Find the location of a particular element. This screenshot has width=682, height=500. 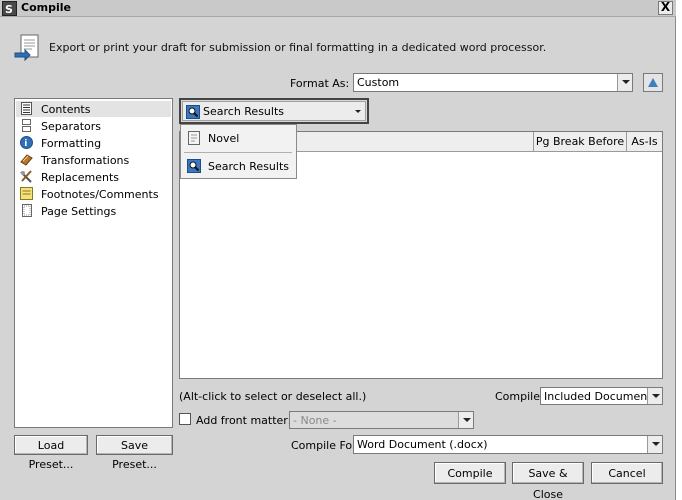

replacements-icon is located at coordinates (26, 176).